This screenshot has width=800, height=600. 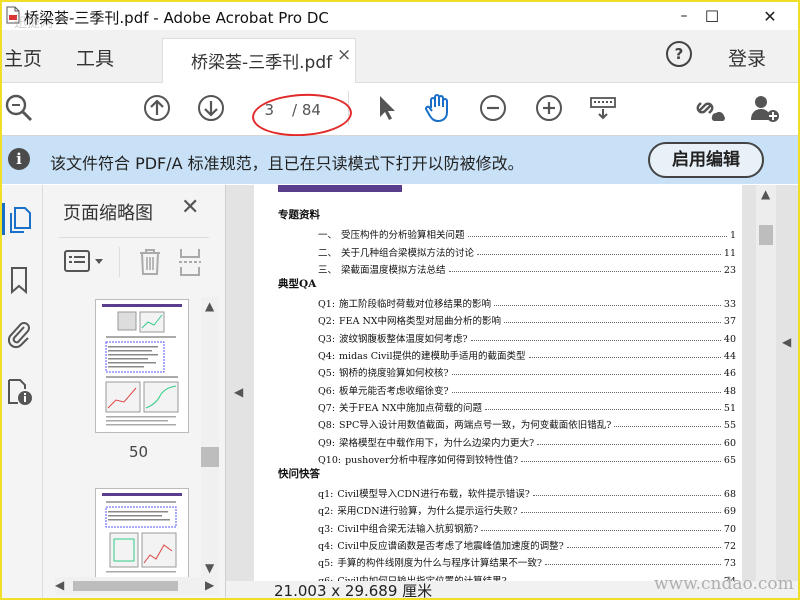 What do you see at coordinates (157, 108) in the screenshot?
I see `previous-page-icon` at bounding box center [157, 108].